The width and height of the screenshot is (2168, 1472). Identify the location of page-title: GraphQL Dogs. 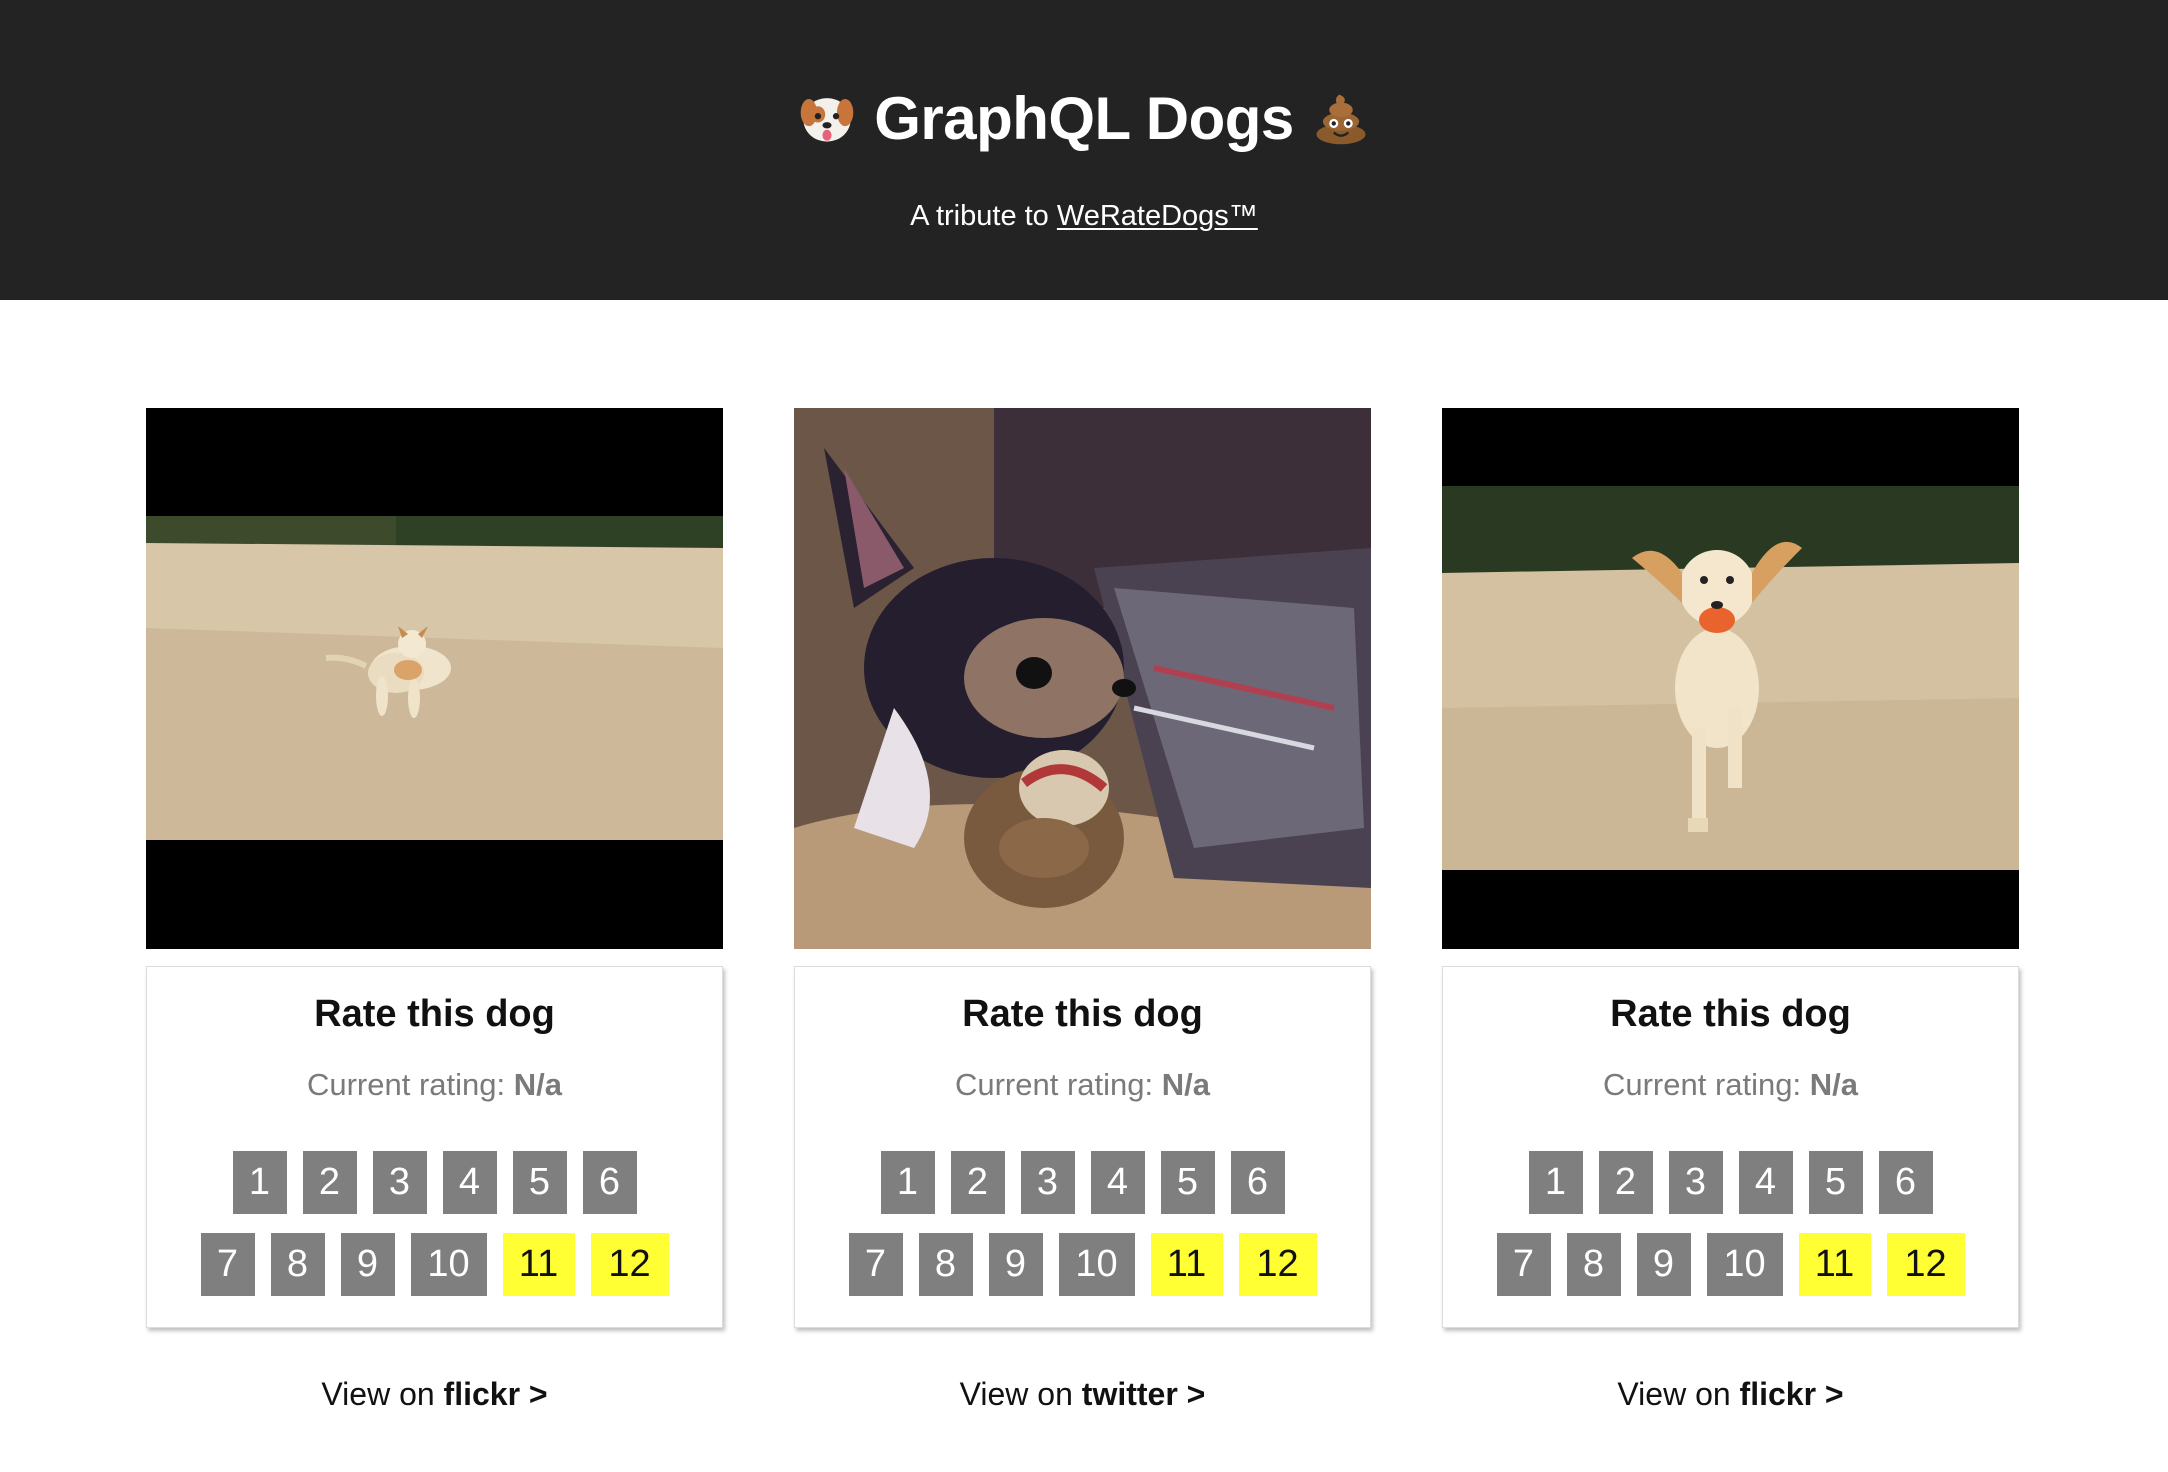
(1084, 118).